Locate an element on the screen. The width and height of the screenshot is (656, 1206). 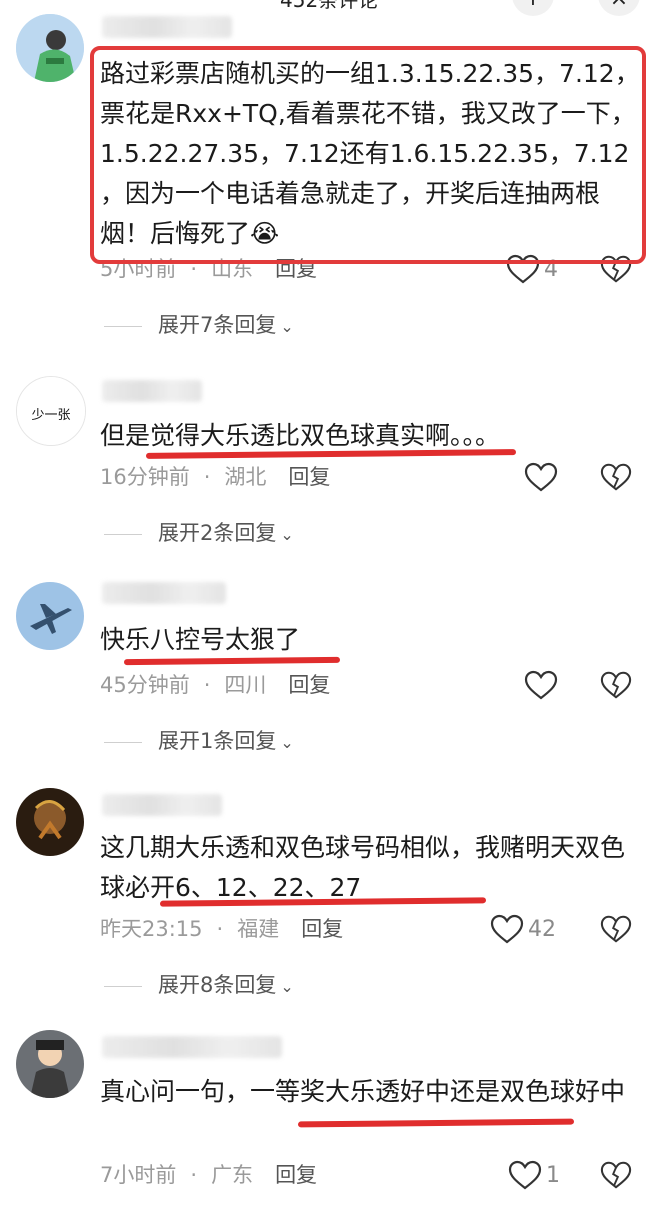
like-button: 42 is located at coordinates (523, 929).